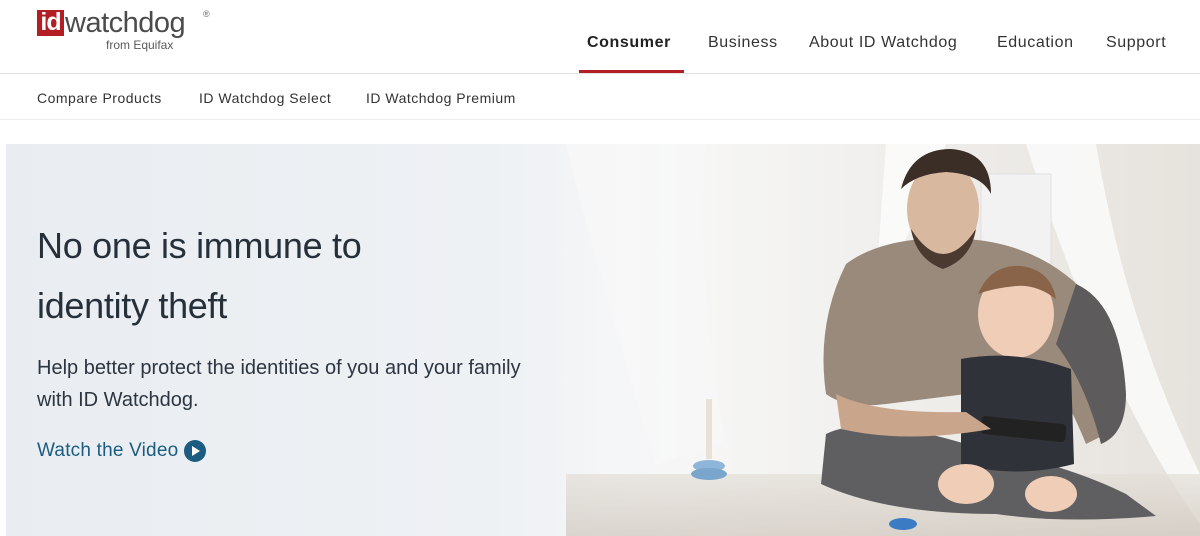 This screenshot has height=536, width=1200. What do you see at coordinates (50, 23) in the screenshot?
I see `logo-id-mark: id` at bounding box center [50, 23].